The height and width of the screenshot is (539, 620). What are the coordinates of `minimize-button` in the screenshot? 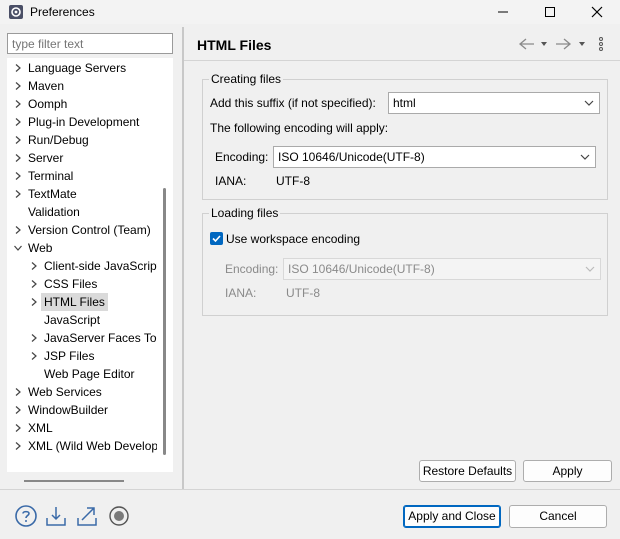 It's located at (503, 12).